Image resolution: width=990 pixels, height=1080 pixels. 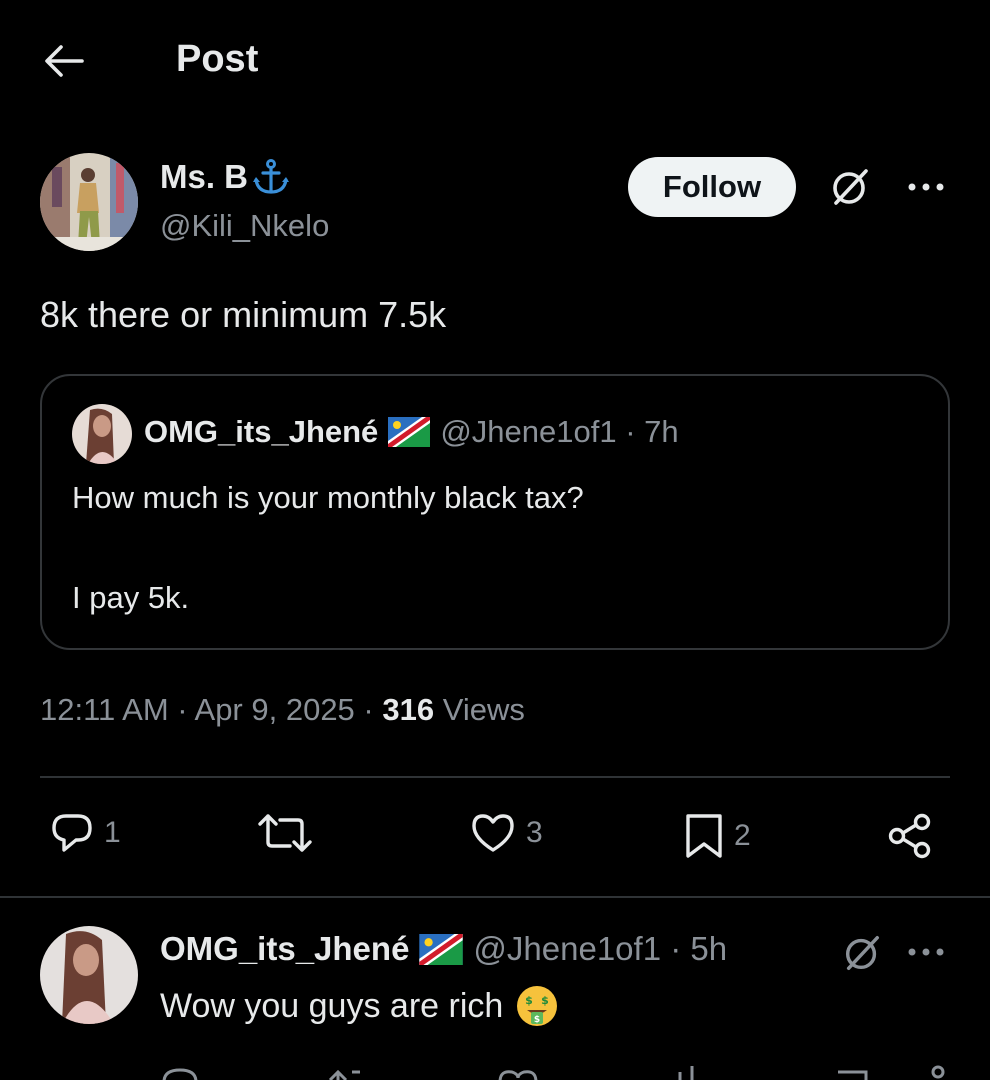 I want to click on back-button, so click(x=64, y=61).